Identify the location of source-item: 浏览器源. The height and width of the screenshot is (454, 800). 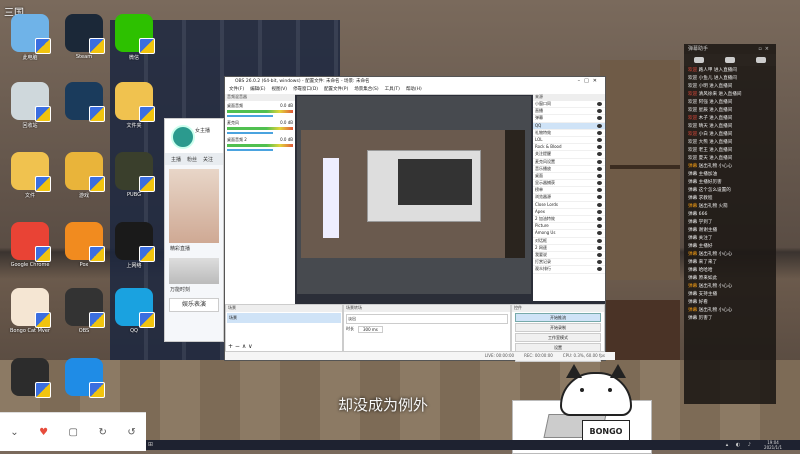
(569, 198).